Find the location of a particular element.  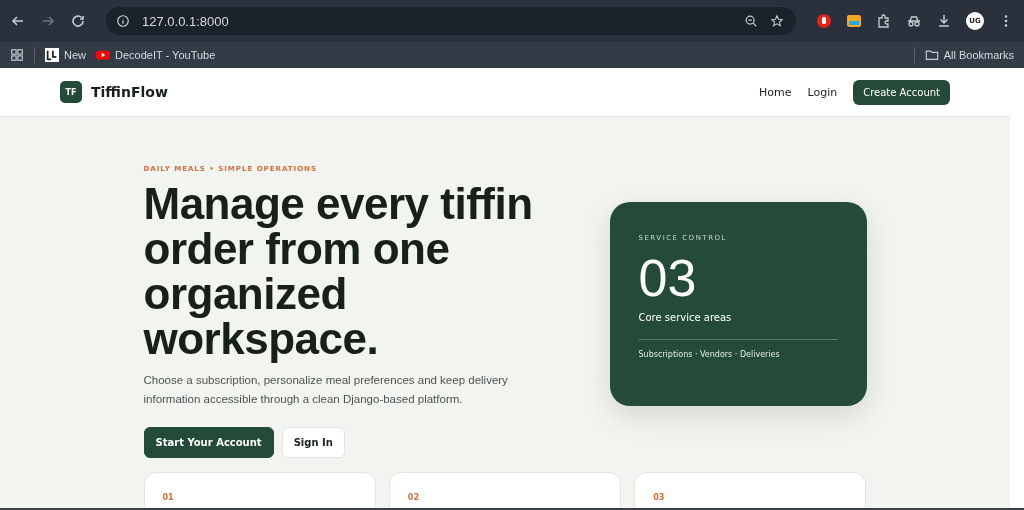

address-bar: 127.0.0.1:8000 is located at coordinates (451, 21).